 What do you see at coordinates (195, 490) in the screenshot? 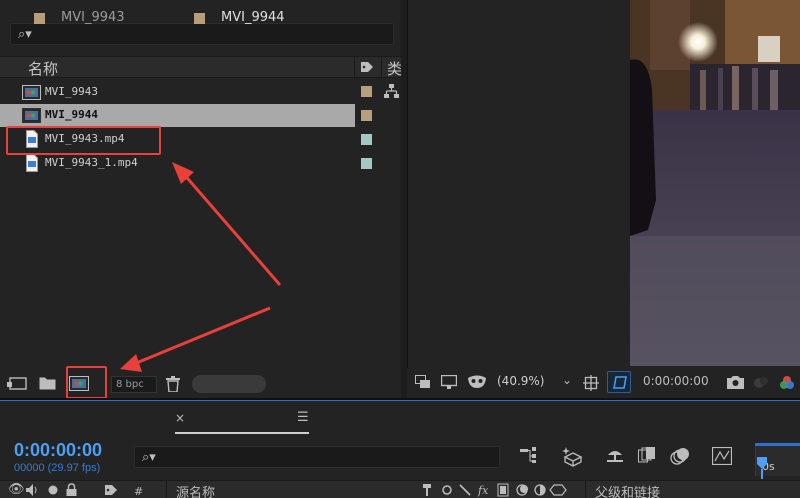
I see `source-name-header: 源名称` at bounding box center [195, 490].